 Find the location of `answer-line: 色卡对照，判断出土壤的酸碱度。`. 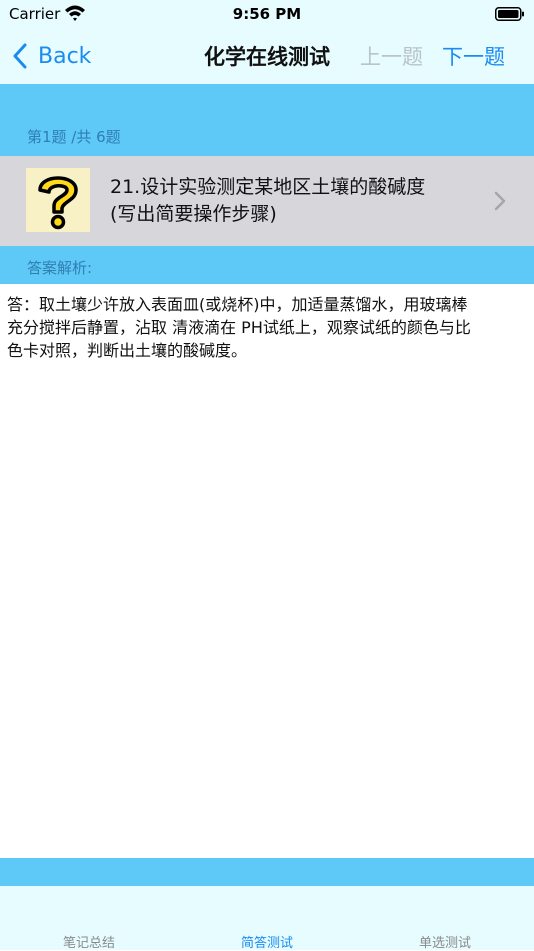

answer-line: 色卡对照，判断出土壤的酸碱度。 is located at coordinates (127, 350).